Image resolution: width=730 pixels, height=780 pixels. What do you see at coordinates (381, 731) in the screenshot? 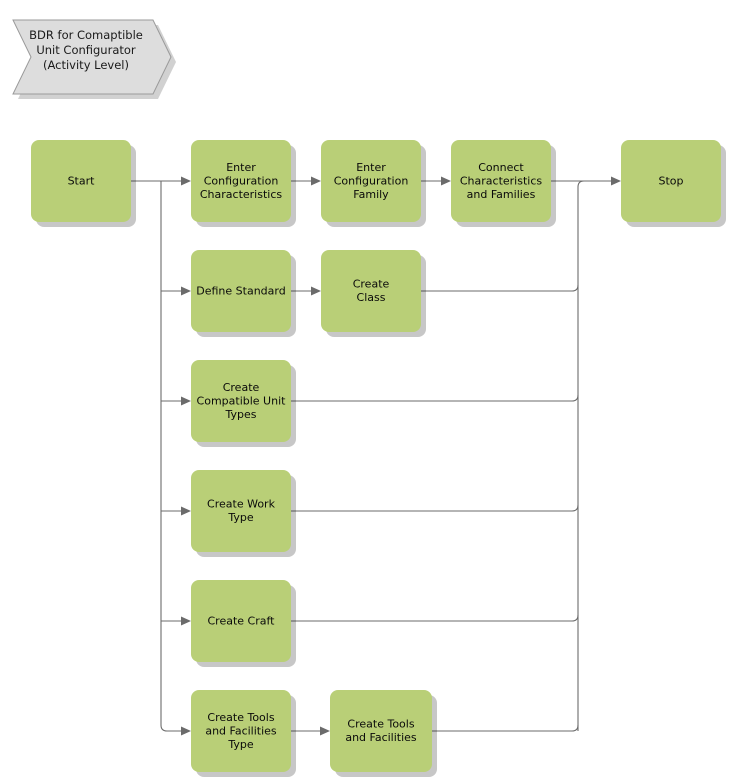
I see `node-ctf-rect` at bounding box center [381, 731].